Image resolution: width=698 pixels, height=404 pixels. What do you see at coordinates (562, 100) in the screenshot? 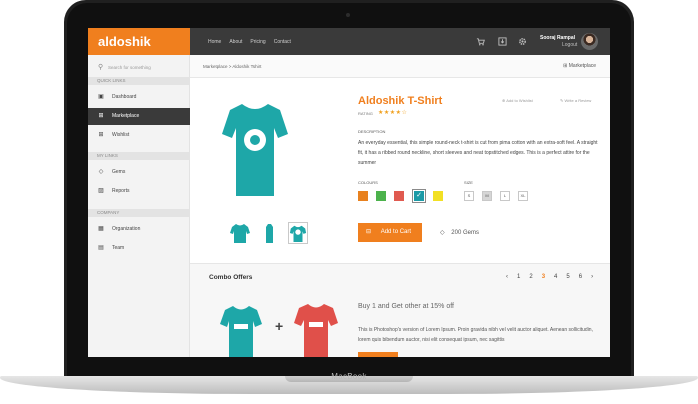
I see `pencil-icon: ✎` at bounding box center [562, 100].